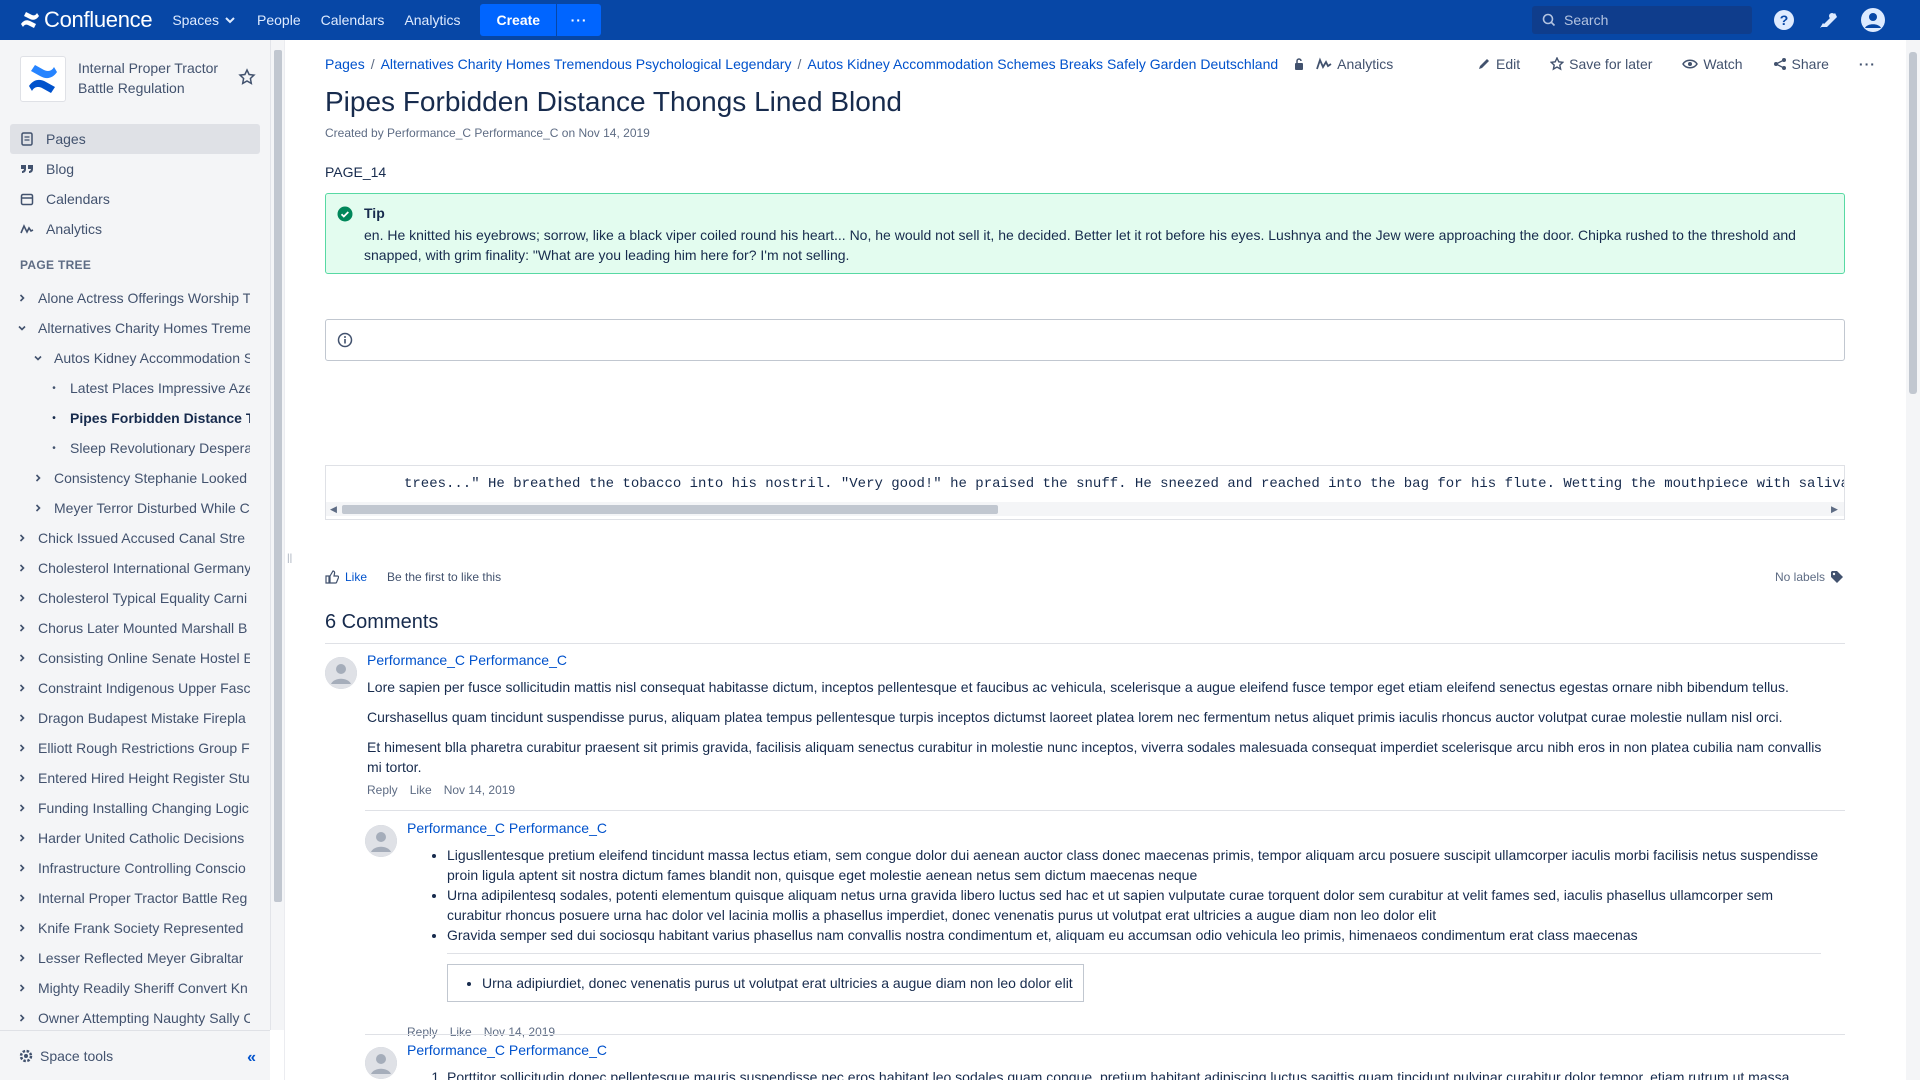 This screenshot has width=1920, height=1080. Describe the element at coordinates (125, 298) in the screenshot. I see `tree-item: Alone Actress Offerings Worship T` at that location.